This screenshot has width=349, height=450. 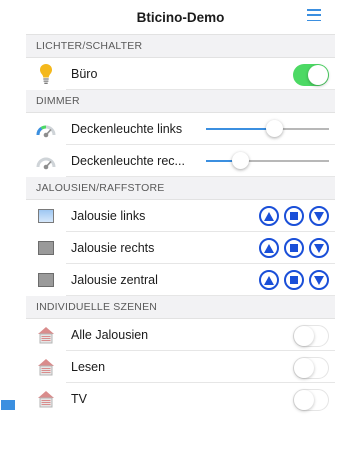 I want to click on nav-bar: Bticino-Demo, so click(x=180, y=17).